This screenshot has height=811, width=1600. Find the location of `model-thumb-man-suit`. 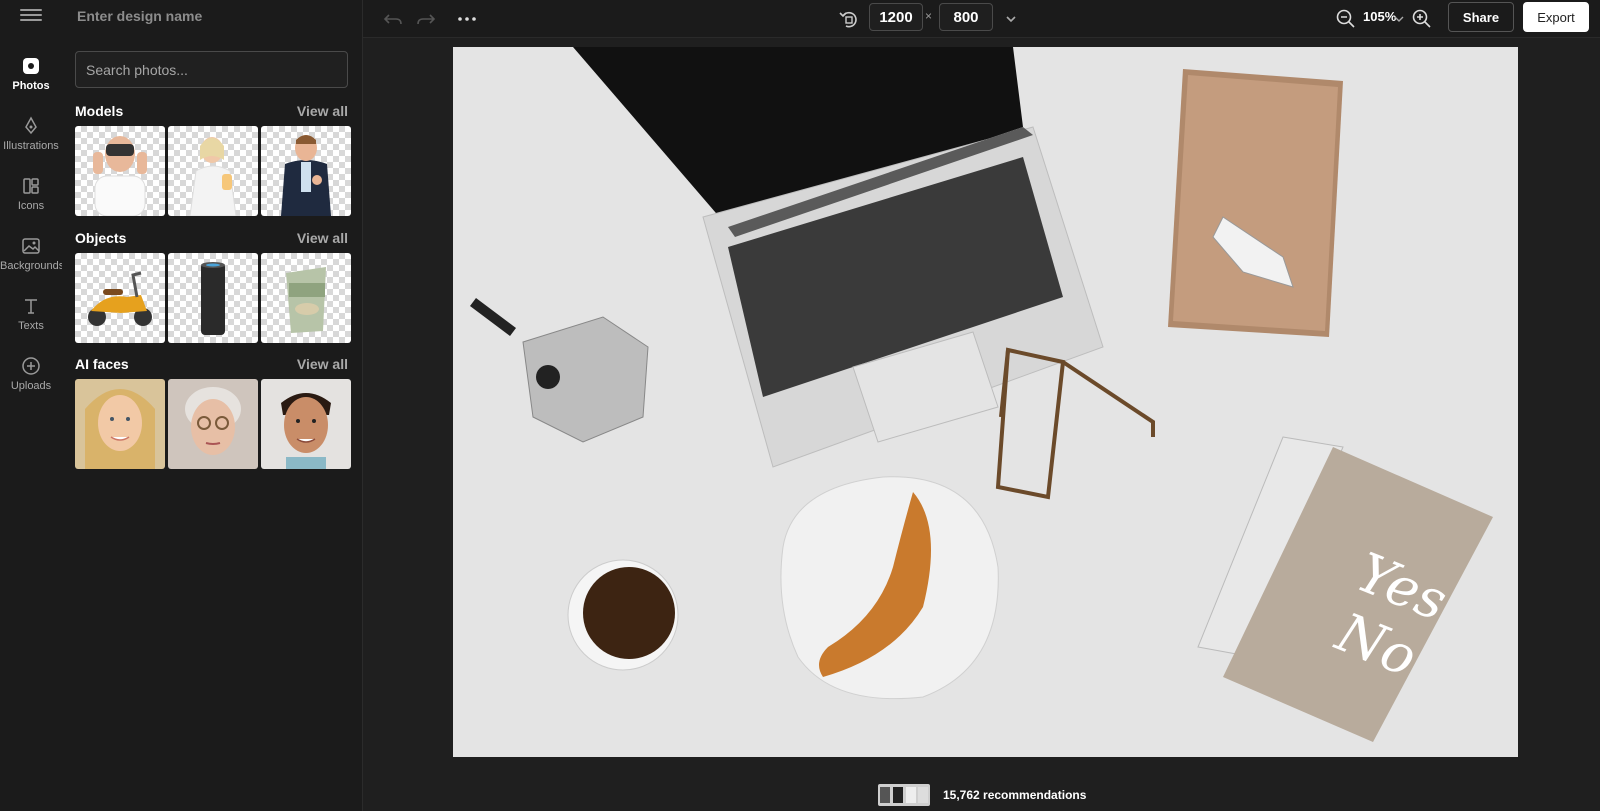

model-thumb-man-suit is located at coordinates (306, 171).